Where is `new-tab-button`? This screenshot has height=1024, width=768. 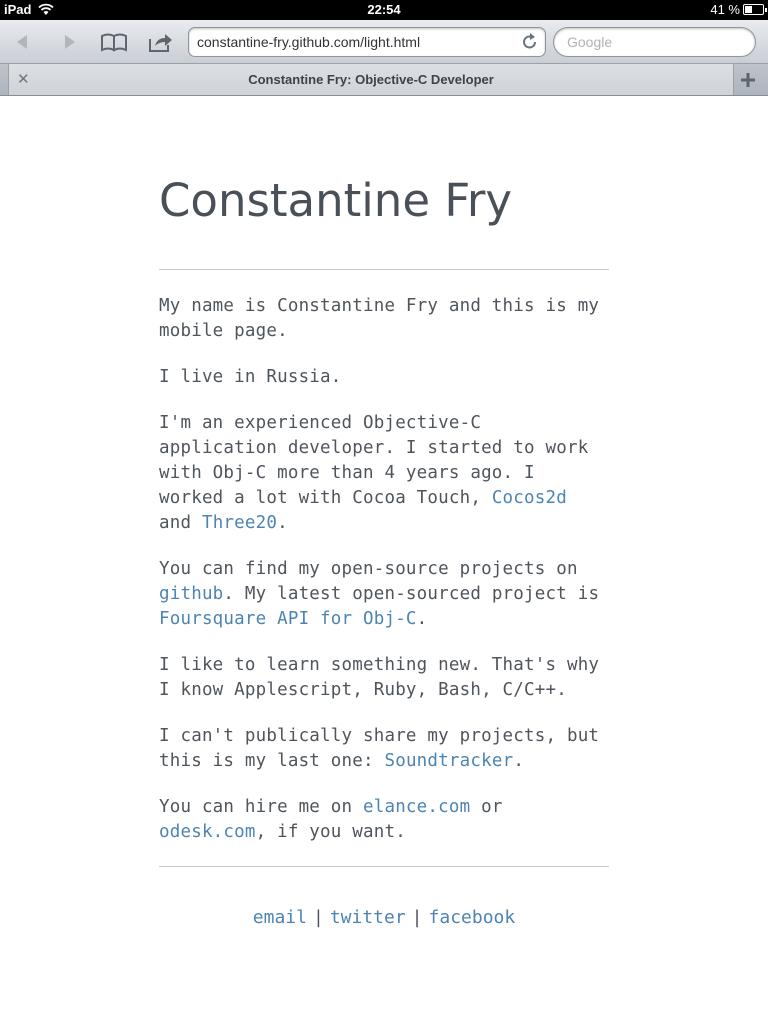 new-tab-button is located at coordinates (748, 80).